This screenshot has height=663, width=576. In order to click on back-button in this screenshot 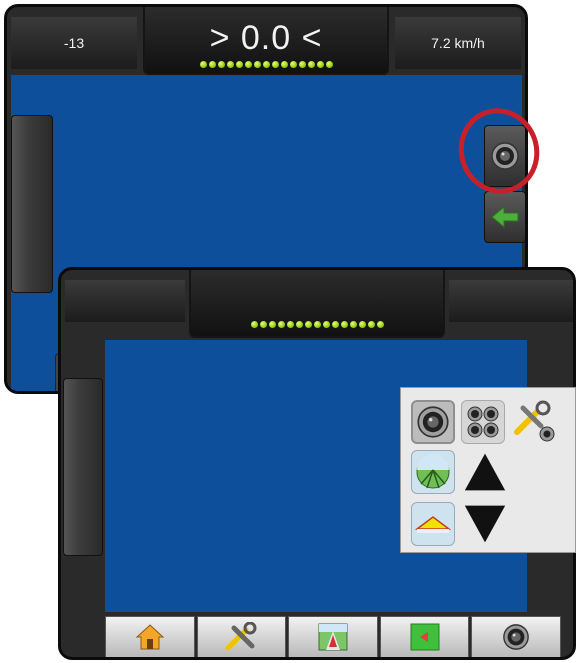, I will do `click(504, 217)`.